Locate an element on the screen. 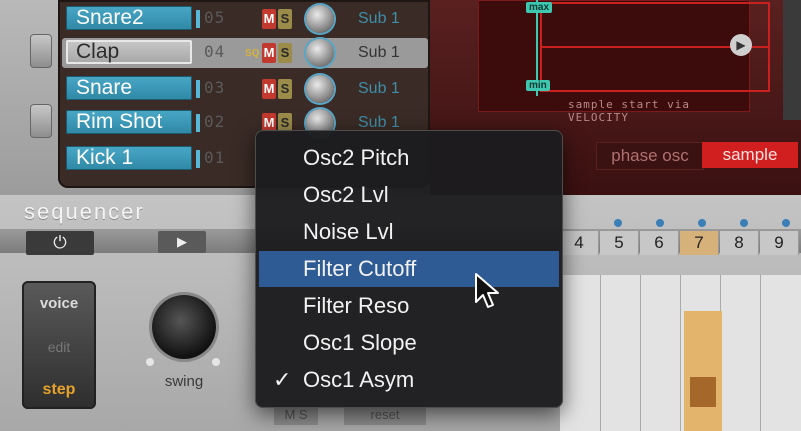 The width and height of the screenshot is (801, 431). mode-switch: voice edit step is located at coordinates (59, 345).